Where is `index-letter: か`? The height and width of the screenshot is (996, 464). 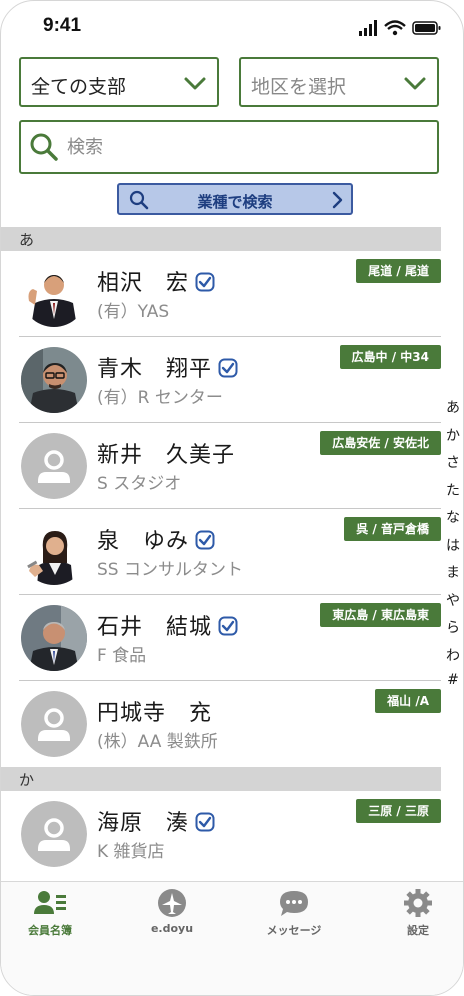
index-letter: か is located at coordinates (453, 439).